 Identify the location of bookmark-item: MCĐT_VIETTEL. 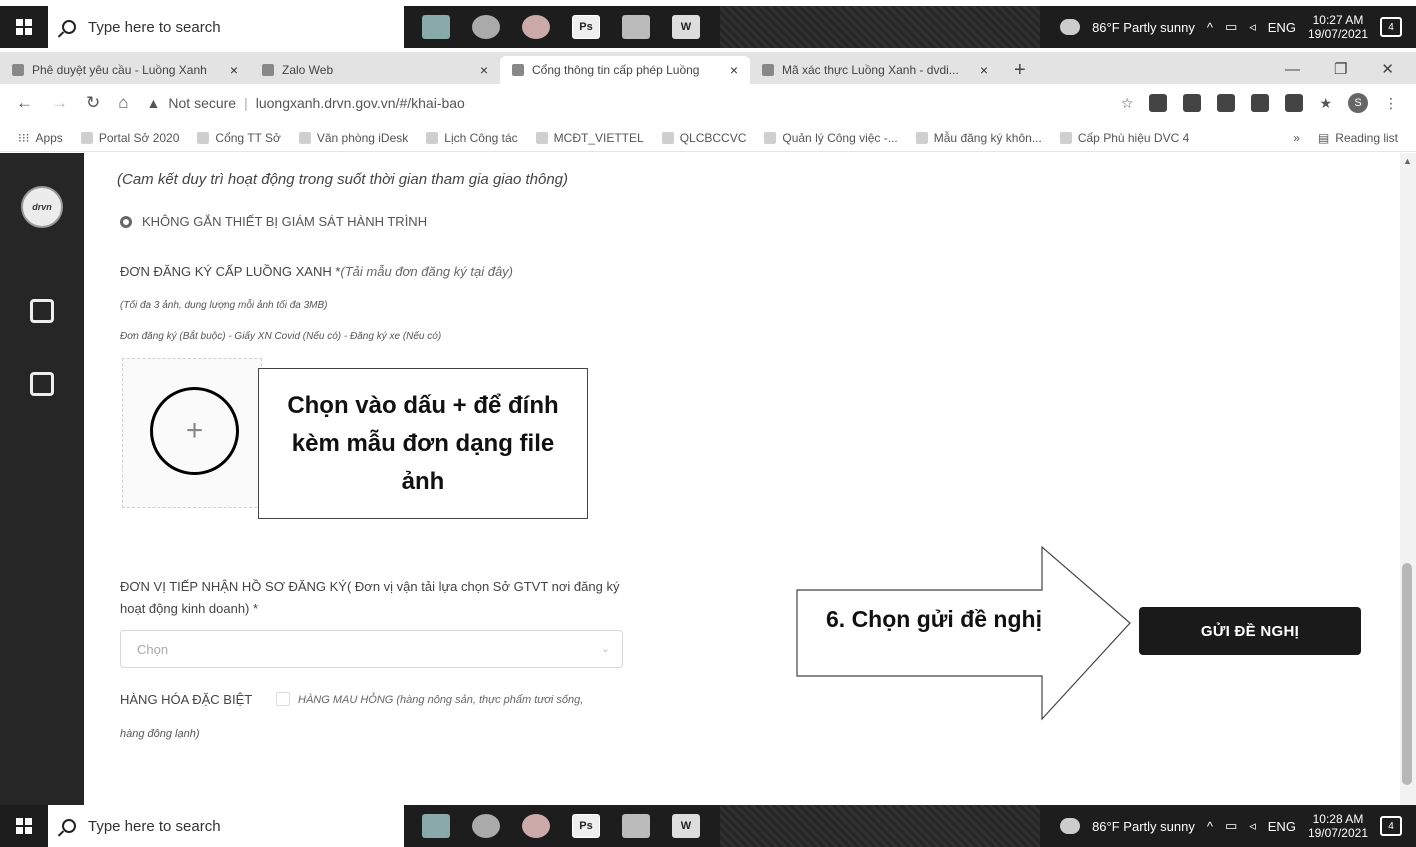
(589, 138).